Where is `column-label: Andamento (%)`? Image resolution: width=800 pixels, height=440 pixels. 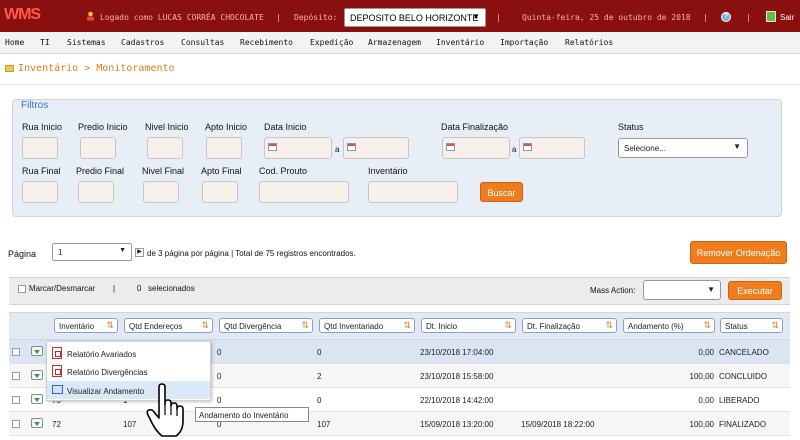 column-label: Andamento (%) is located at coordinates (656, 326).